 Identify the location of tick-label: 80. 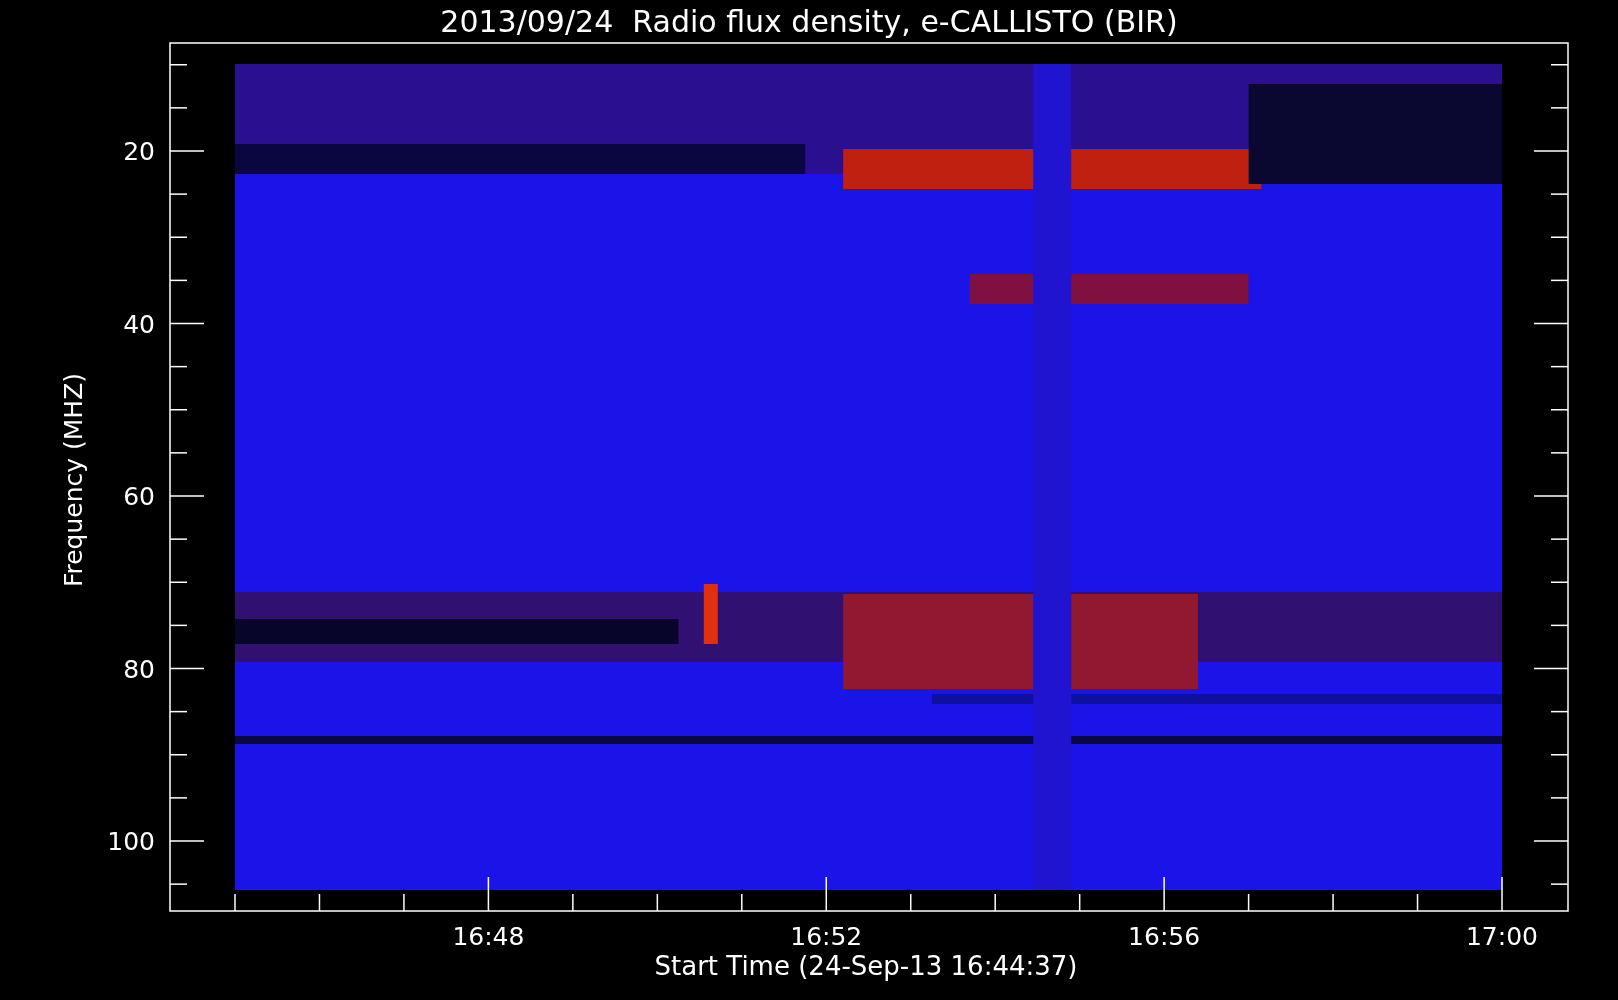
(139, 669).